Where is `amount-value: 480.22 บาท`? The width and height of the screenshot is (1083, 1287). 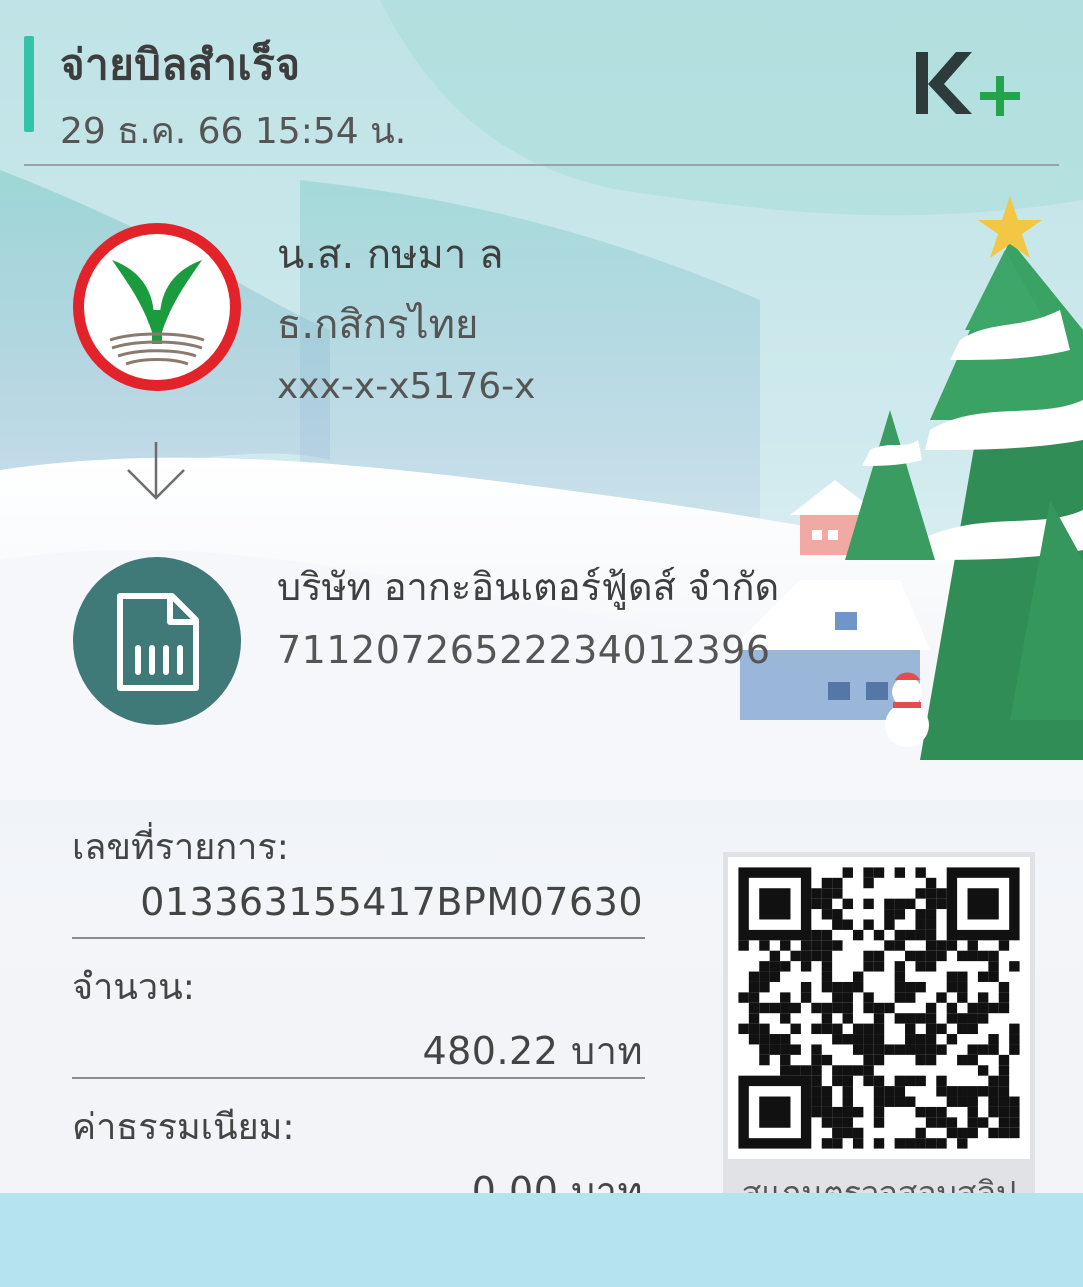
amount-value: 480.22 บาท is located at coordinates (532, 1051).